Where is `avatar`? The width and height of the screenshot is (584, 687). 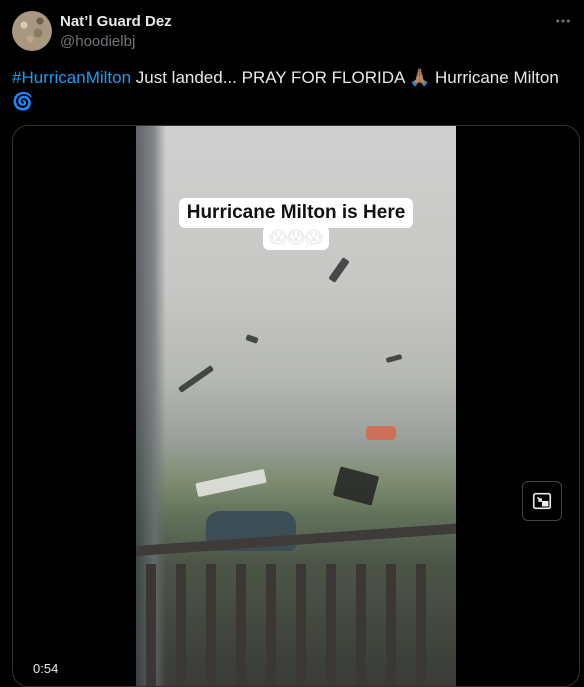 avatar is located at coordinates (32, 31).